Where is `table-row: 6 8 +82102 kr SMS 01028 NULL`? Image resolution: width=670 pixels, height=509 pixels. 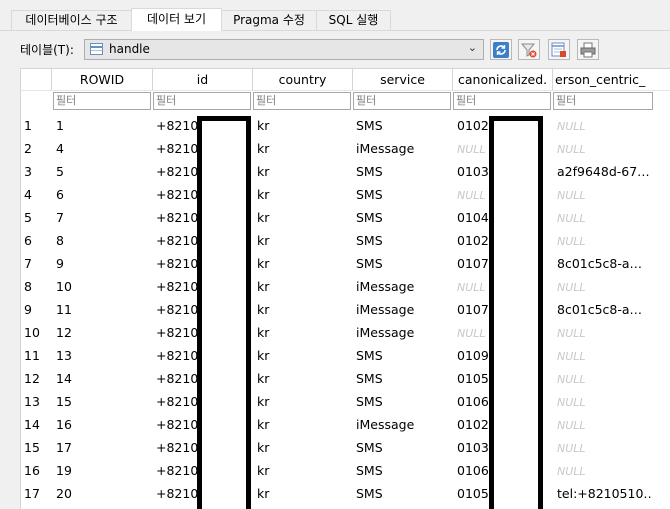 table-row: 6 8 +82102 kr SMS 01028 NULL is located at coordinates (345, 240).